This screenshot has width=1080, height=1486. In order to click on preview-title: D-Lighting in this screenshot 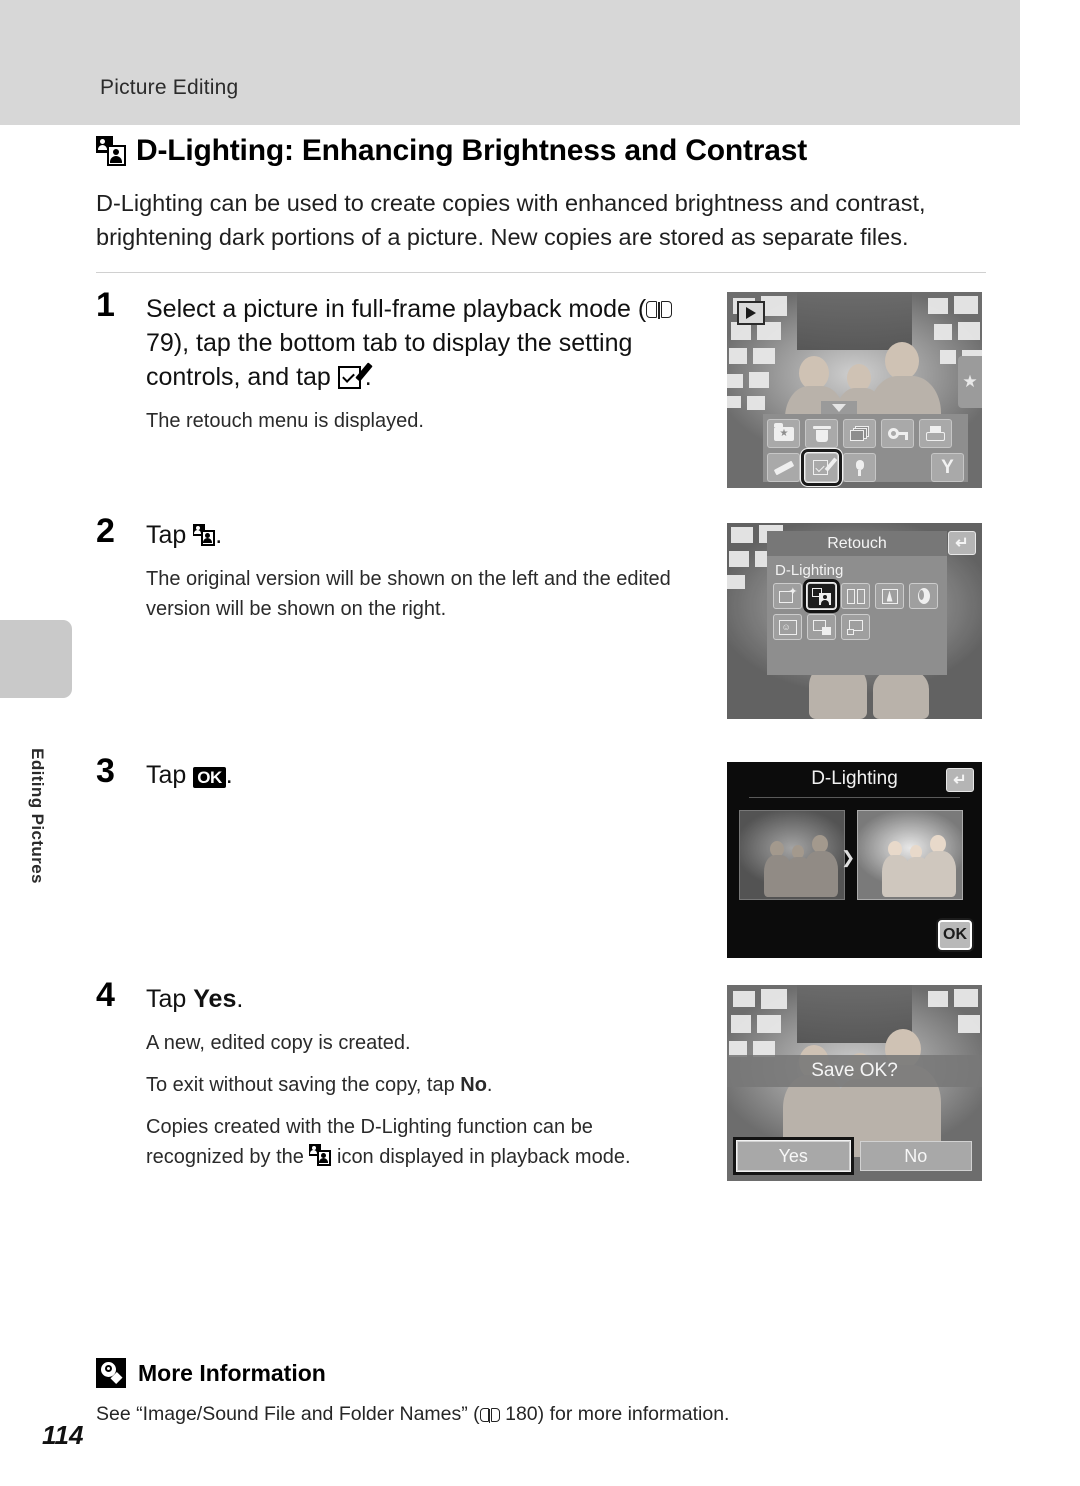, I will do `click(854, 778)`.